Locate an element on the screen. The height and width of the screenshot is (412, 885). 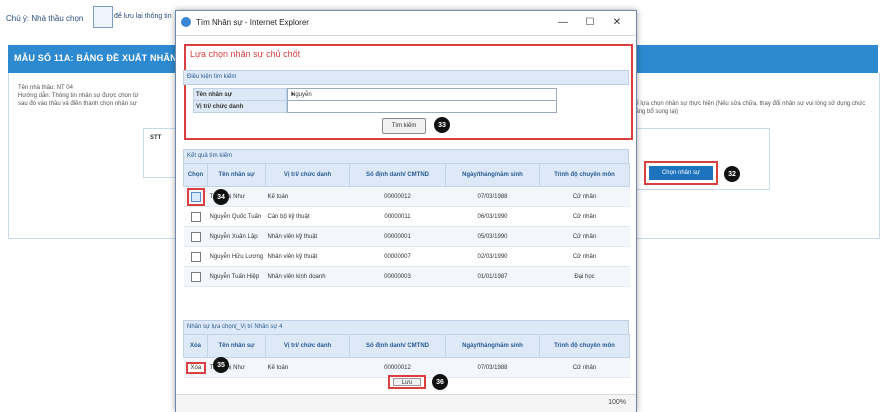
name-label: Tên nhân sự is located at coordinates (214, 95).